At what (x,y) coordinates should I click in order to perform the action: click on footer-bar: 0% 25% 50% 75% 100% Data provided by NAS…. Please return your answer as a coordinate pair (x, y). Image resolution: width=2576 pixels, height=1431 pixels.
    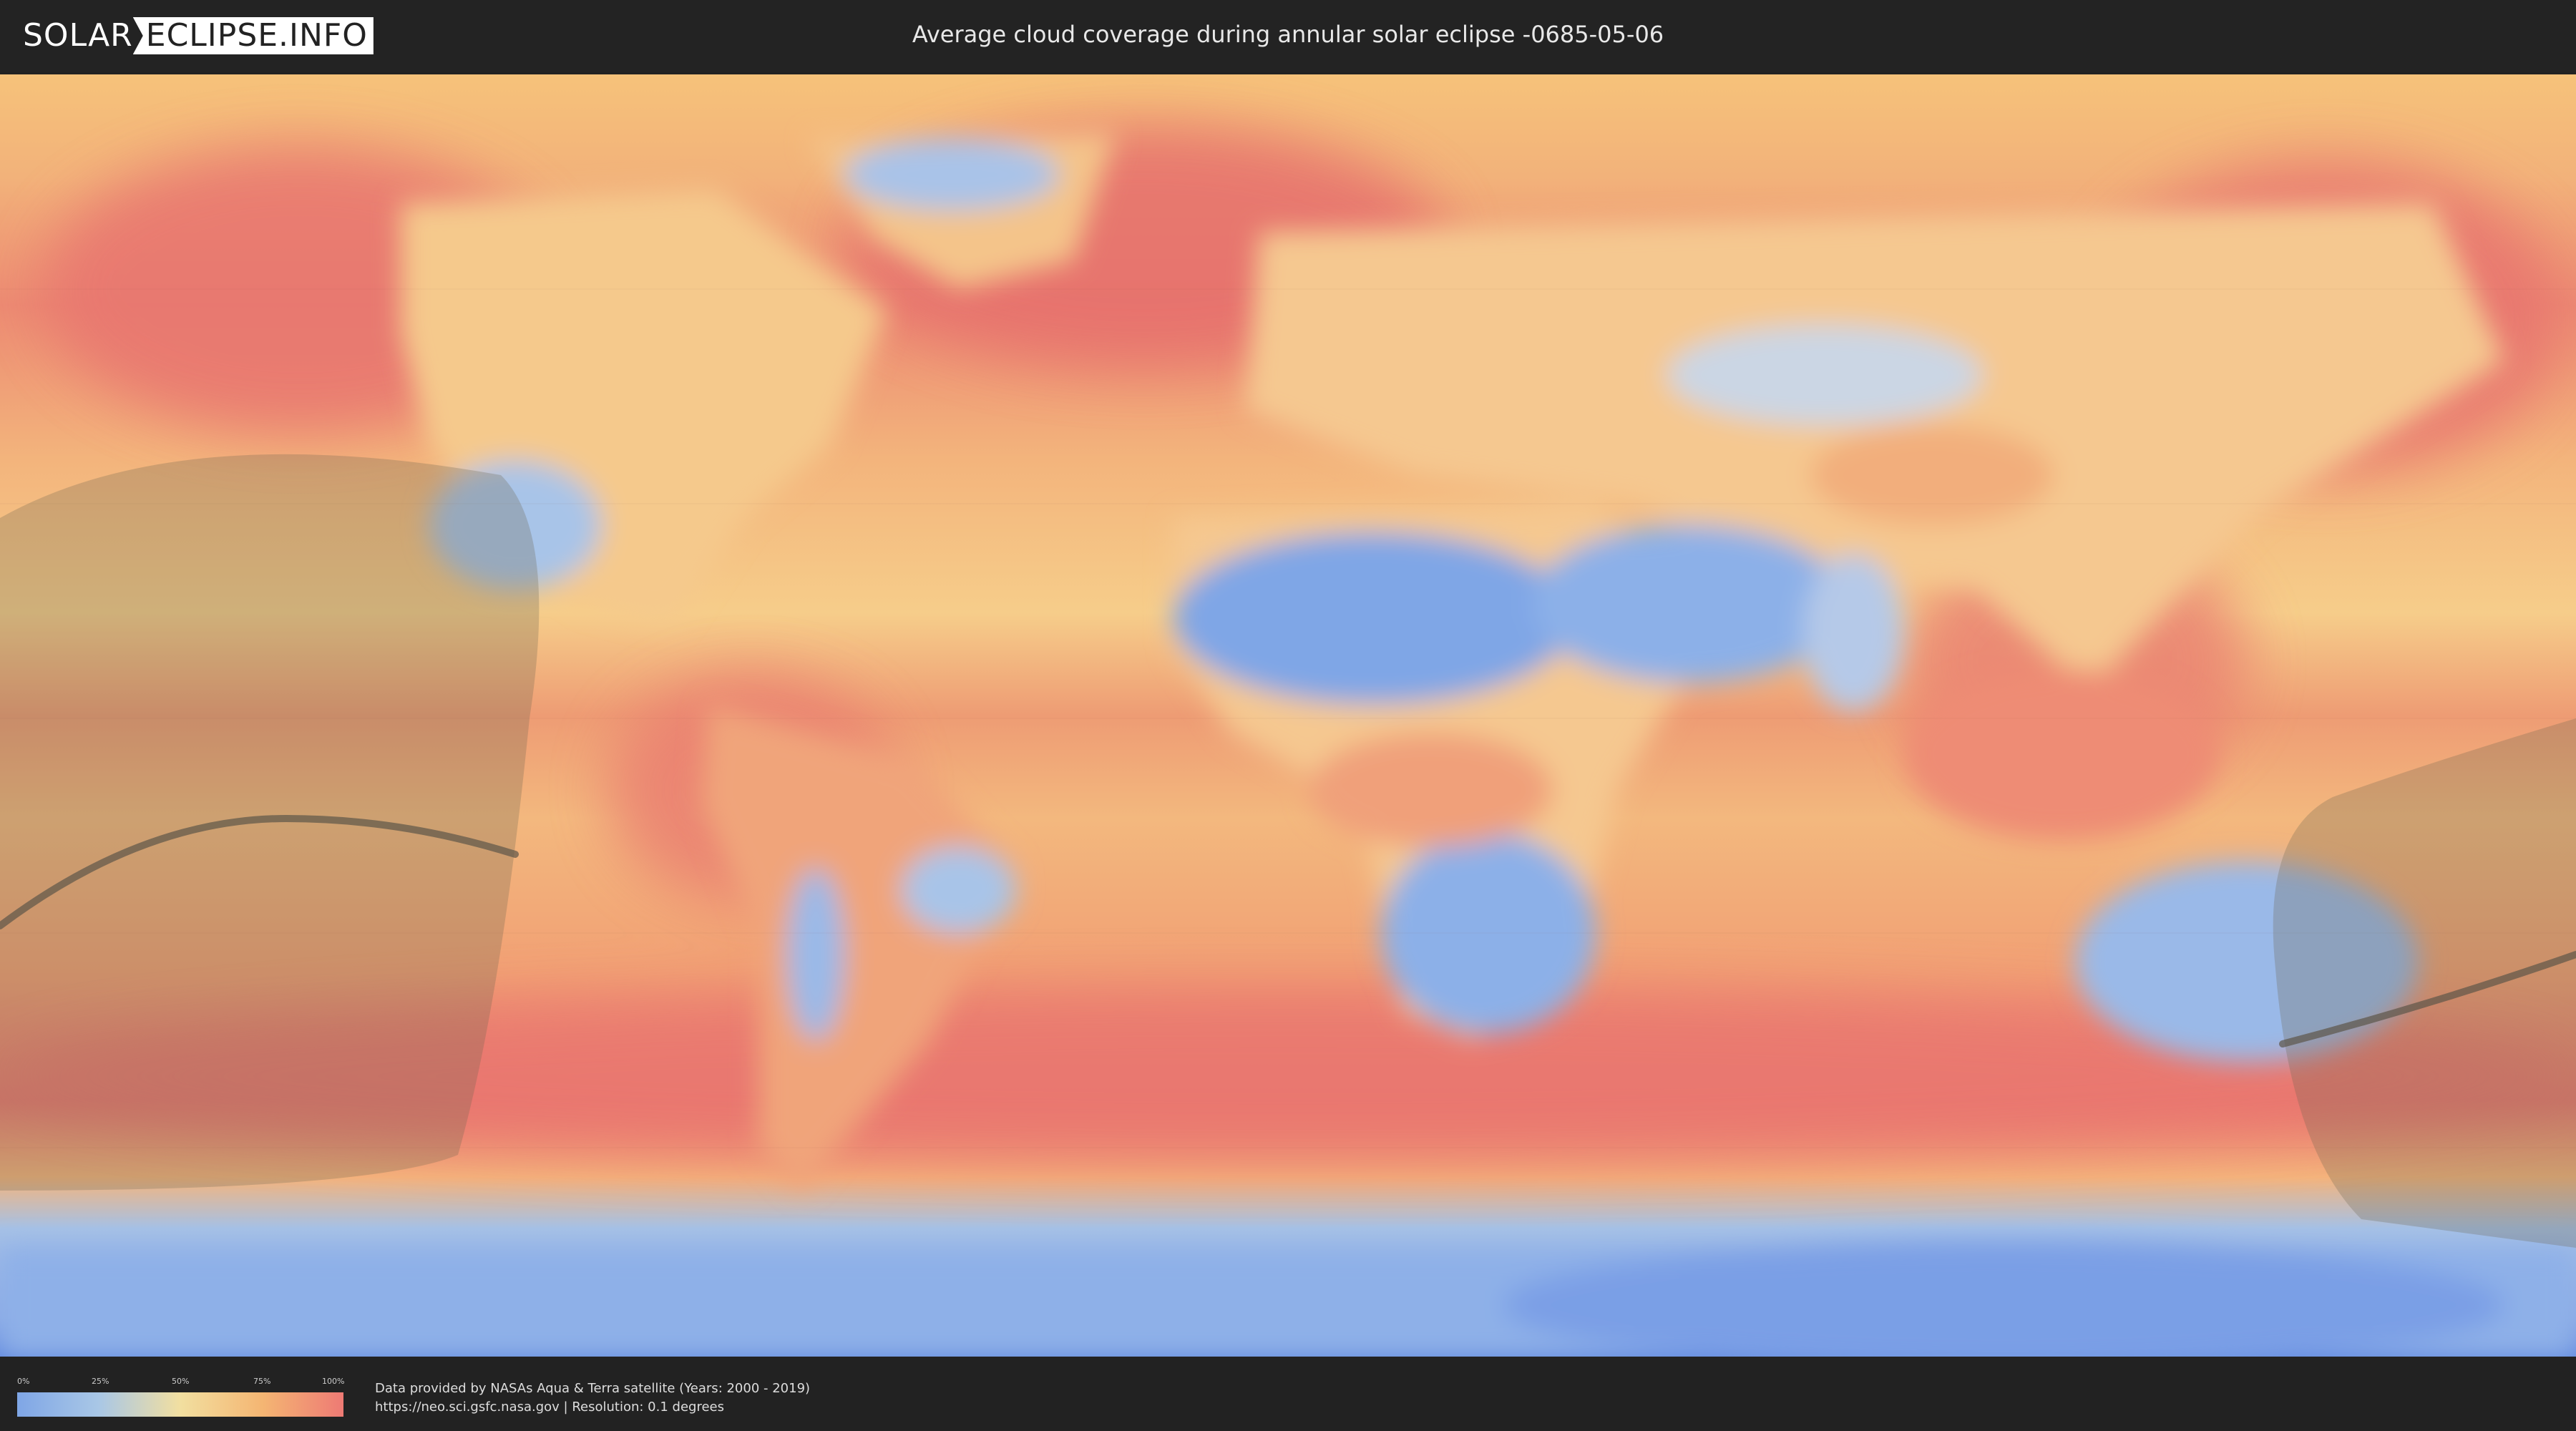
    Looking at the image, I should click on (1288, 1395).